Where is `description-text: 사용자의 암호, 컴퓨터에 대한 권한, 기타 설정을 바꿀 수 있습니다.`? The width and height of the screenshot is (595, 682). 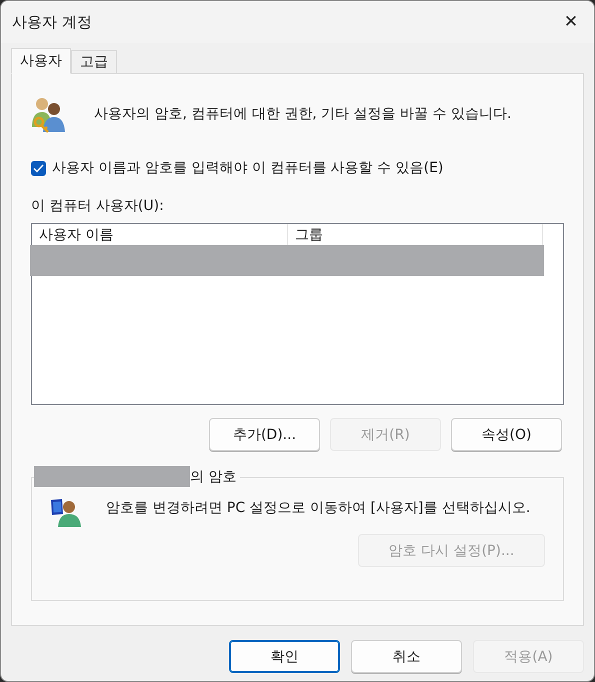
description-text: 사용자의 암호, 컴퓨터에 대한 권한, 기타 설정을 바꿀 수 있습니다. is located at coordinates (303, 114).